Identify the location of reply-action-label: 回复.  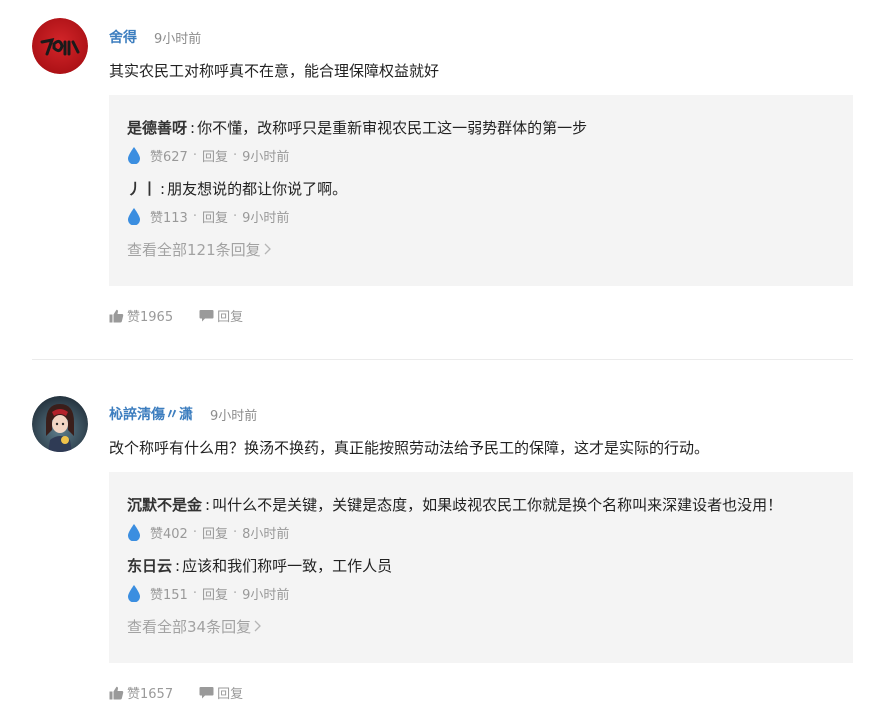
(230, 694).